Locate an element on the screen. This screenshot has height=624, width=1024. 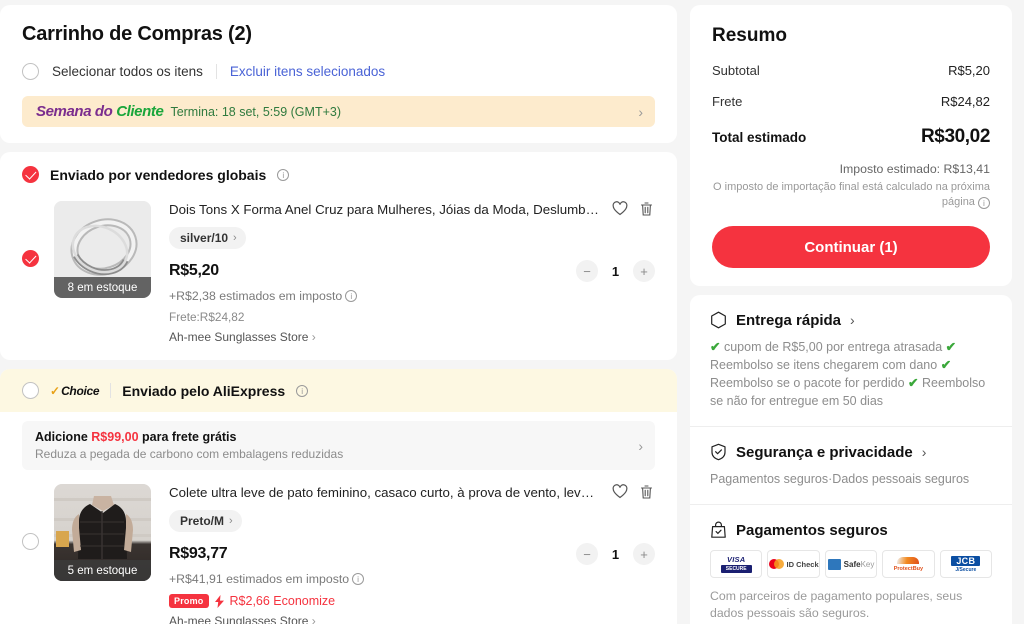
summary-label: Subtotal is located at coordinates (736, 70).